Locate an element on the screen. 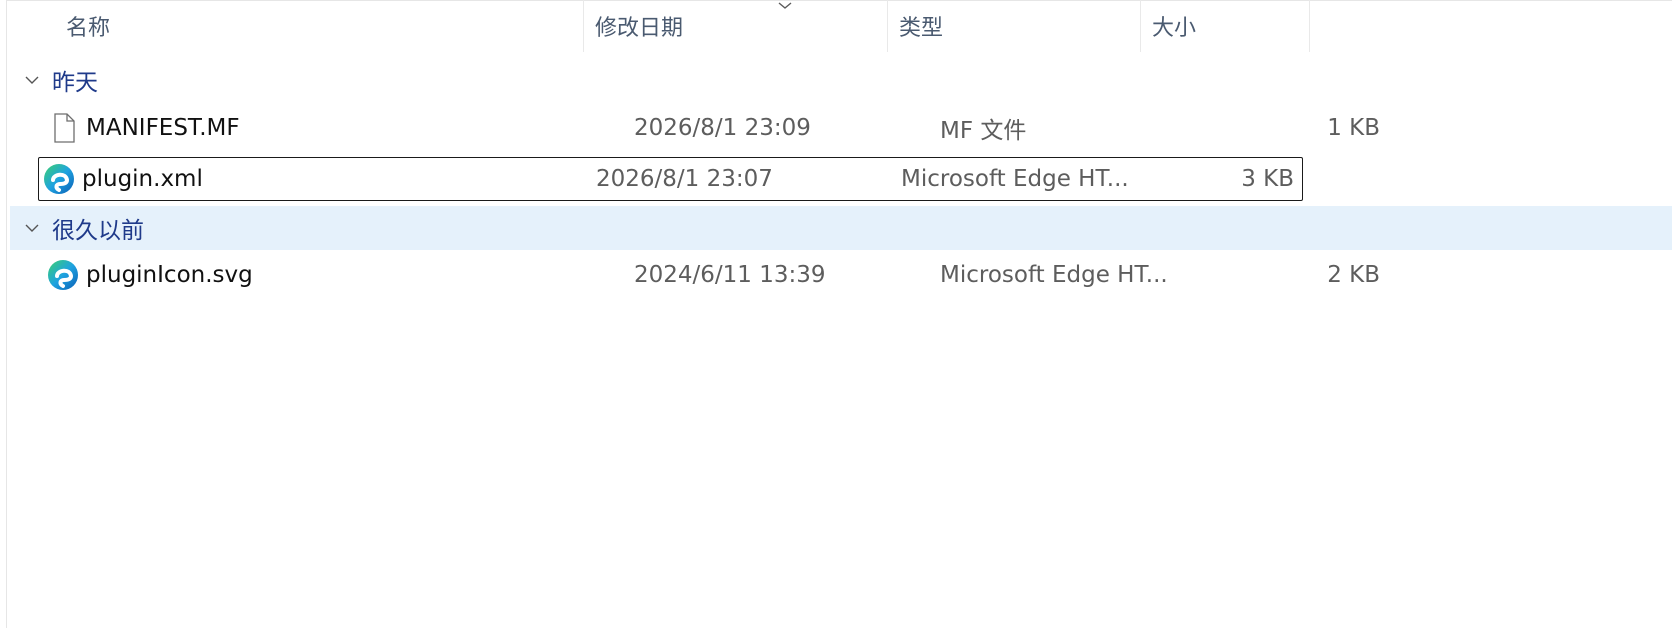 This screenshot has height=628, width=1672. file-name: pluginIcon.svg is located at coordinates (169, 275).